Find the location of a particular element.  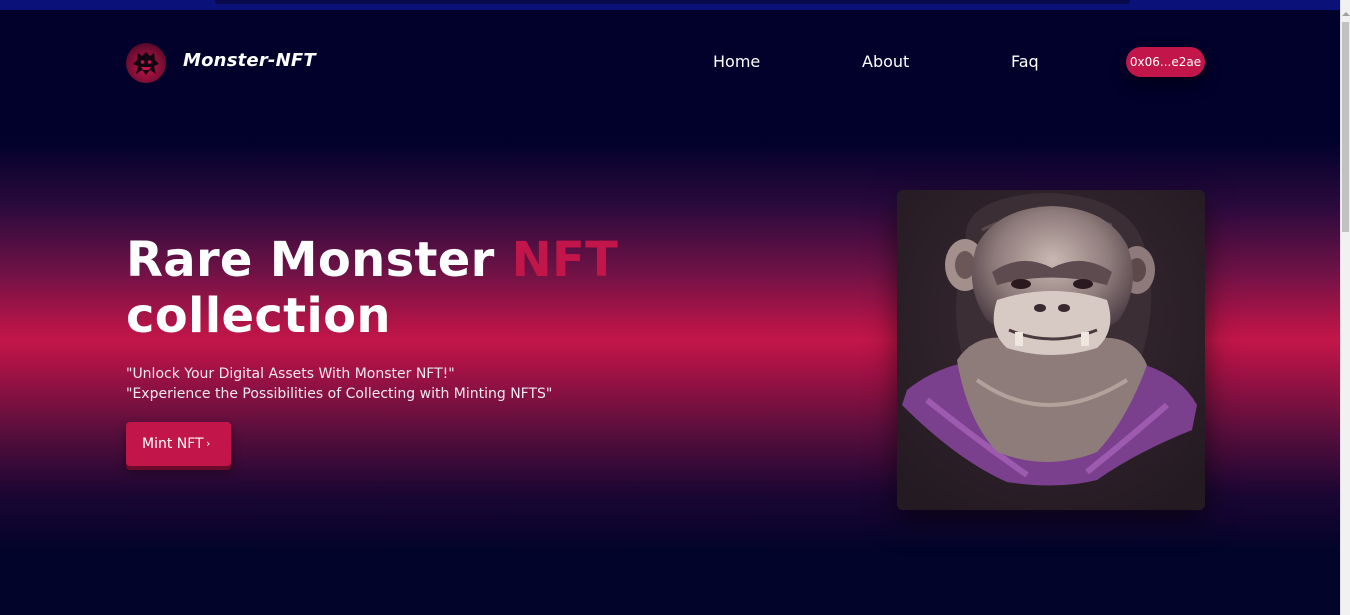

top-strip-inner is located at coordinates (672, 2).